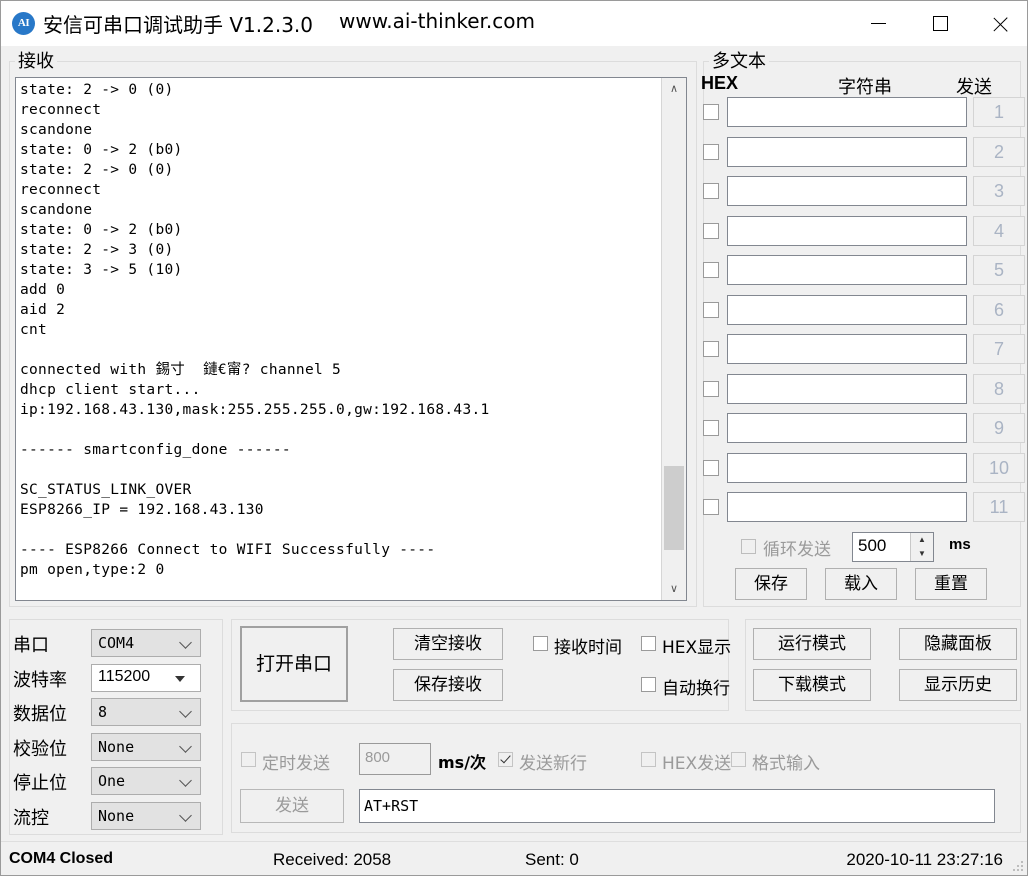 The width and height of the screenshot is (1028, 876). I want to click on serial-setting-value: One, so click(112, 781).